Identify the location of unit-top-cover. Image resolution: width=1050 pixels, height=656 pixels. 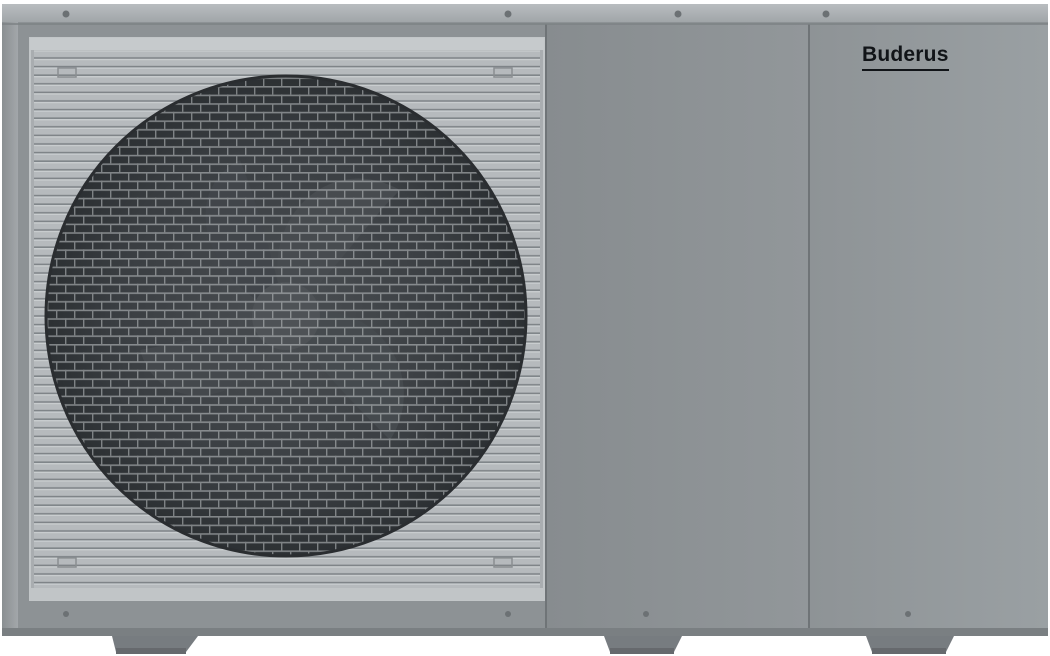
(525, 14).